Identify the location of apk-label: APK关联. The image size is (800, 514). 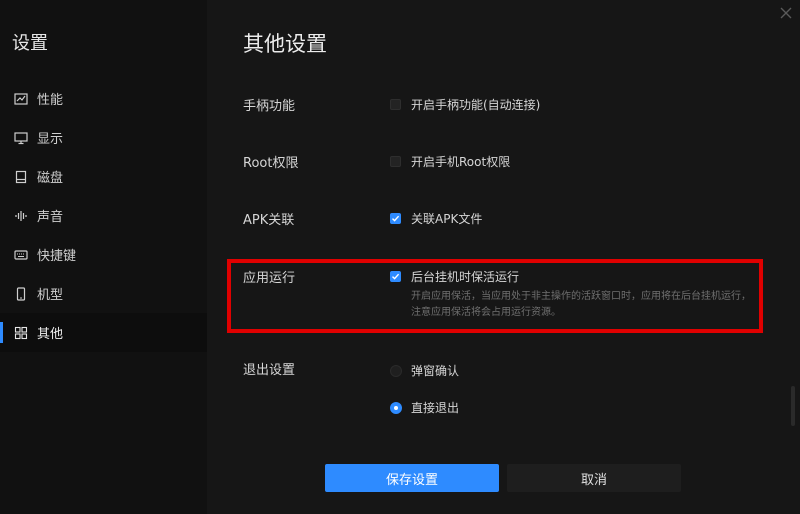
(269, 220).